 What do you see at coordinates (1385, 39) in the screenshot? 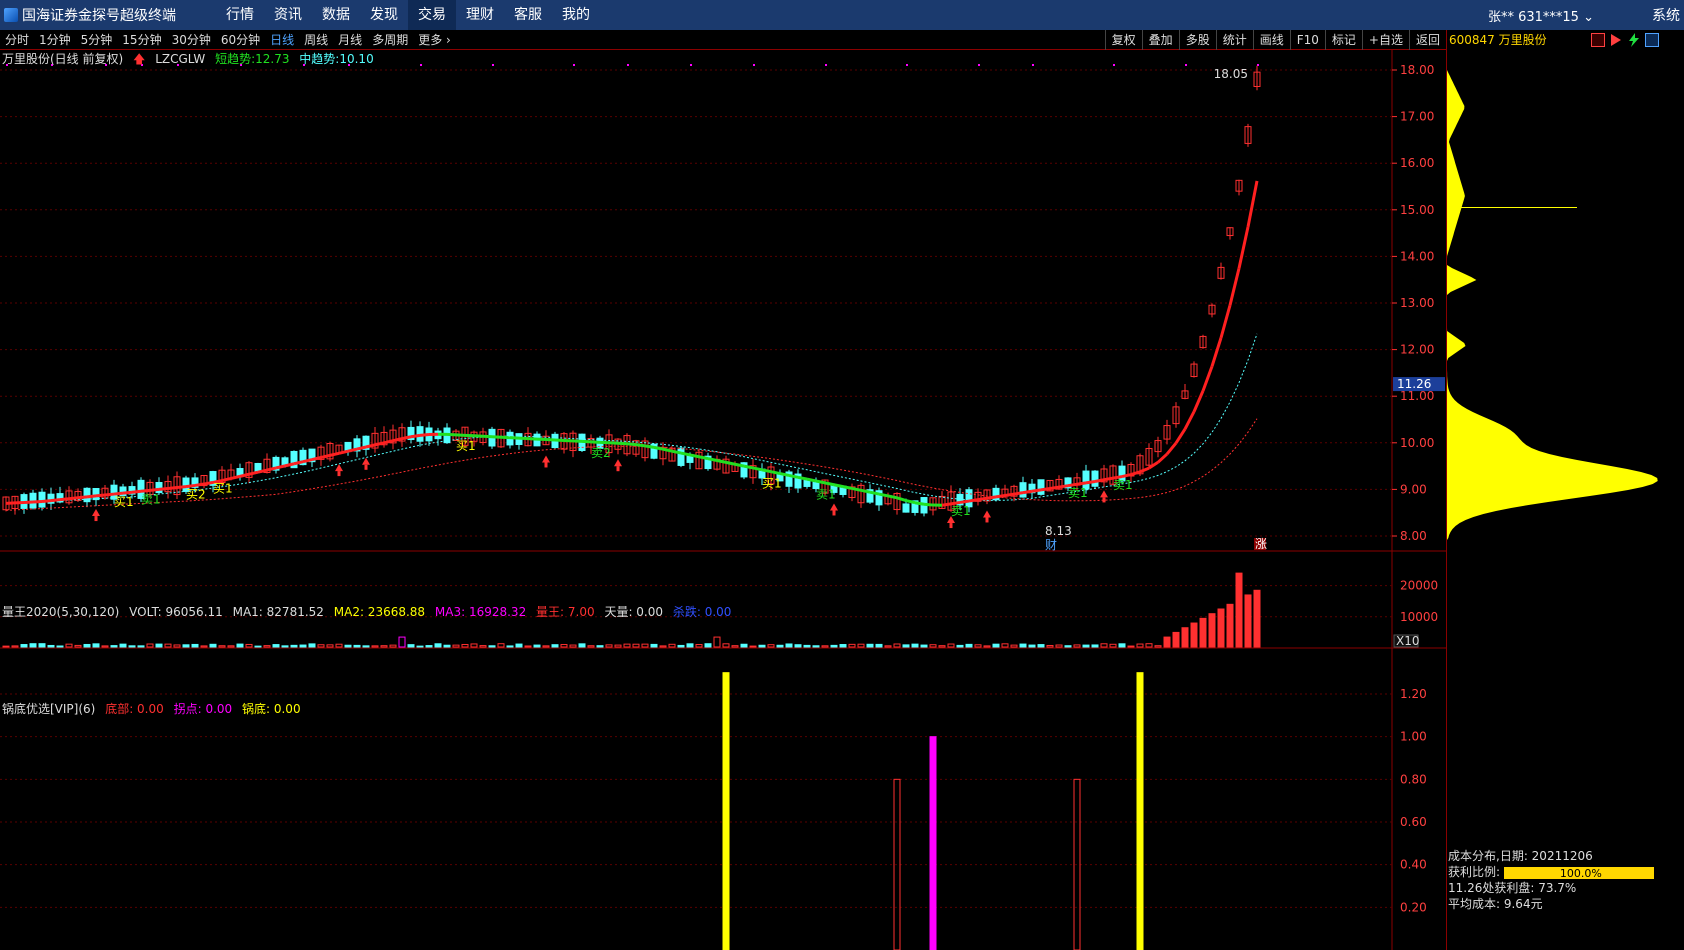
I see `tool-zixuan: +自选` at bounding box center [1385, 39].